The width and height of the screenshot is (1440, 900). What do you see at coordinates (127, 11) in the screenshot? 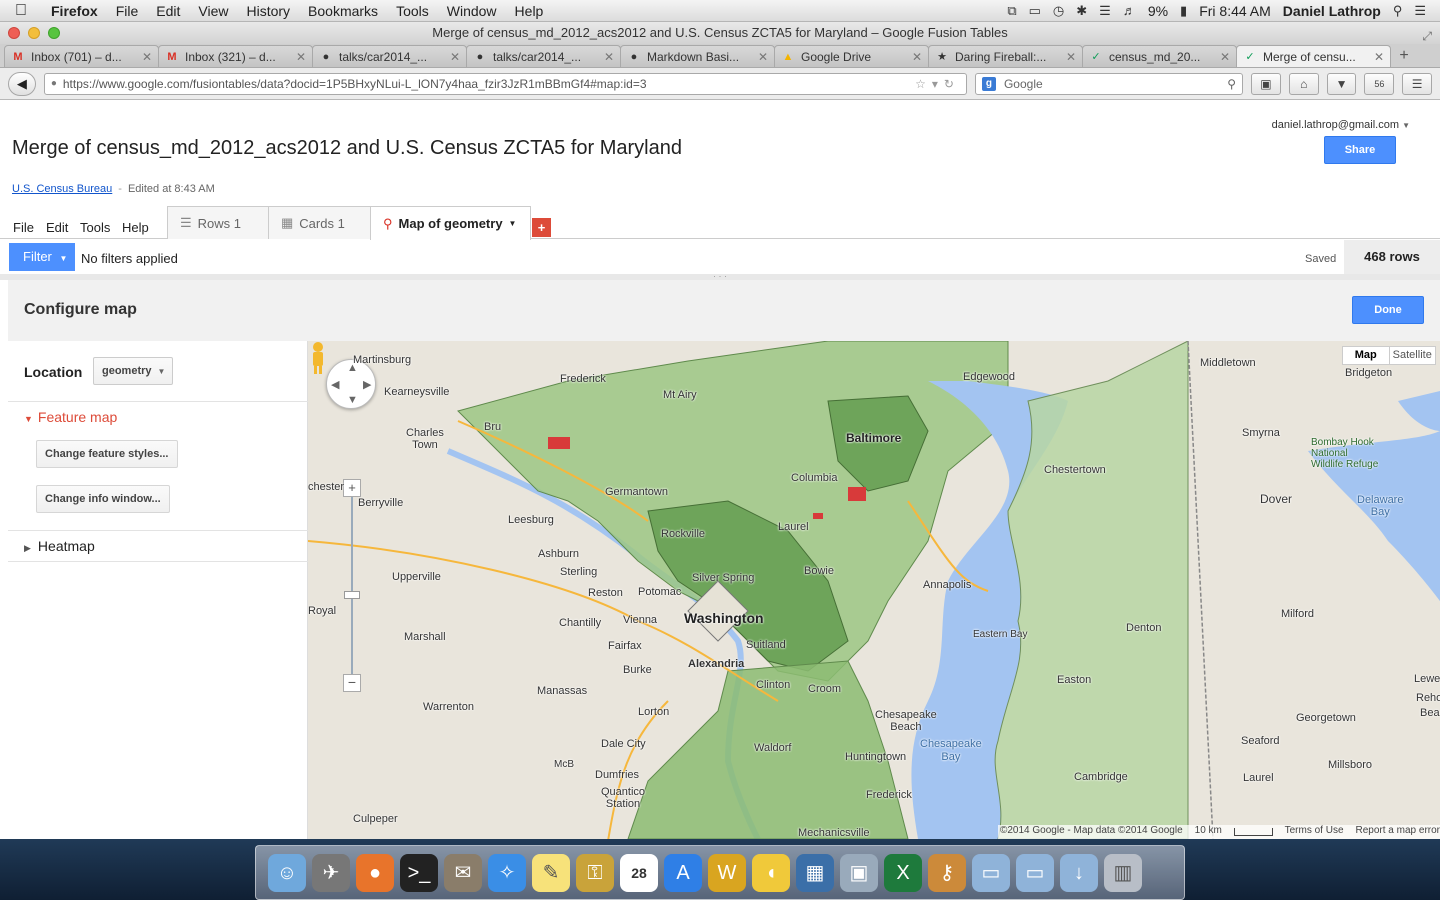
I see `menu-file: File` at bounding box center [127, 11].